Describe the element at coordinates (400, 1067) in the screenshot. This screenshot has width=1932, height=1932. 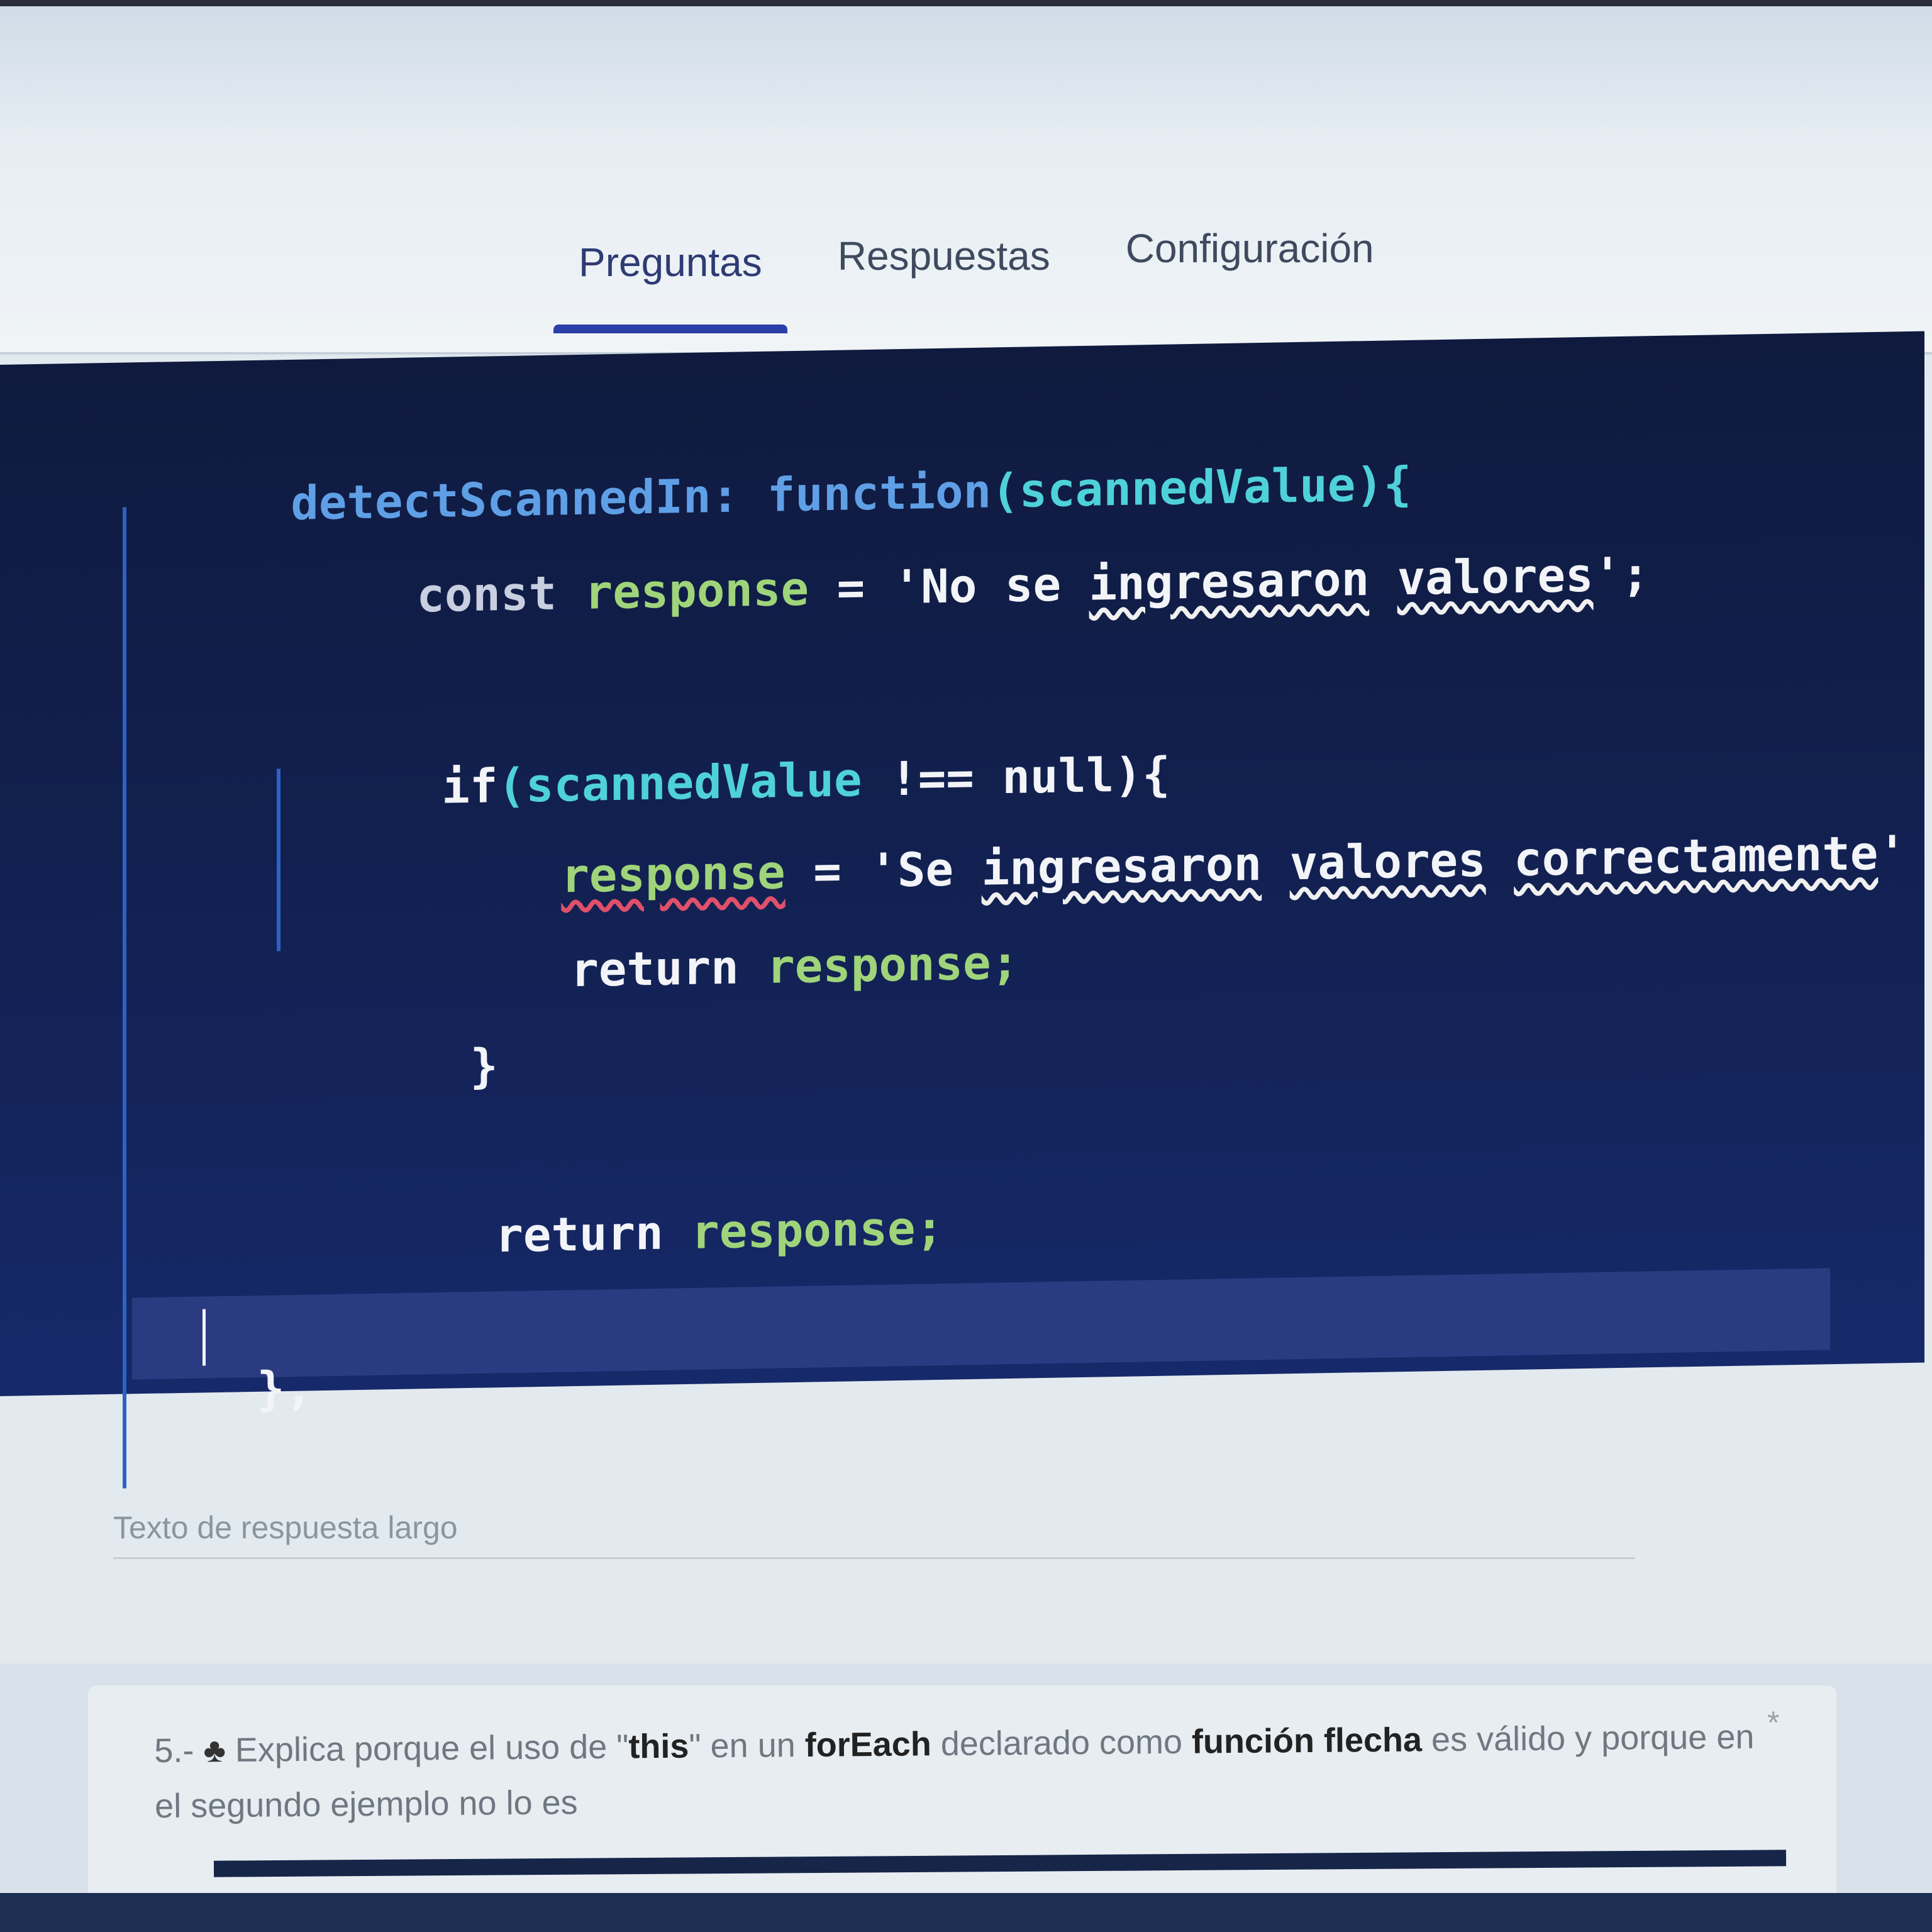
I see `code-line-6: }` at that location.